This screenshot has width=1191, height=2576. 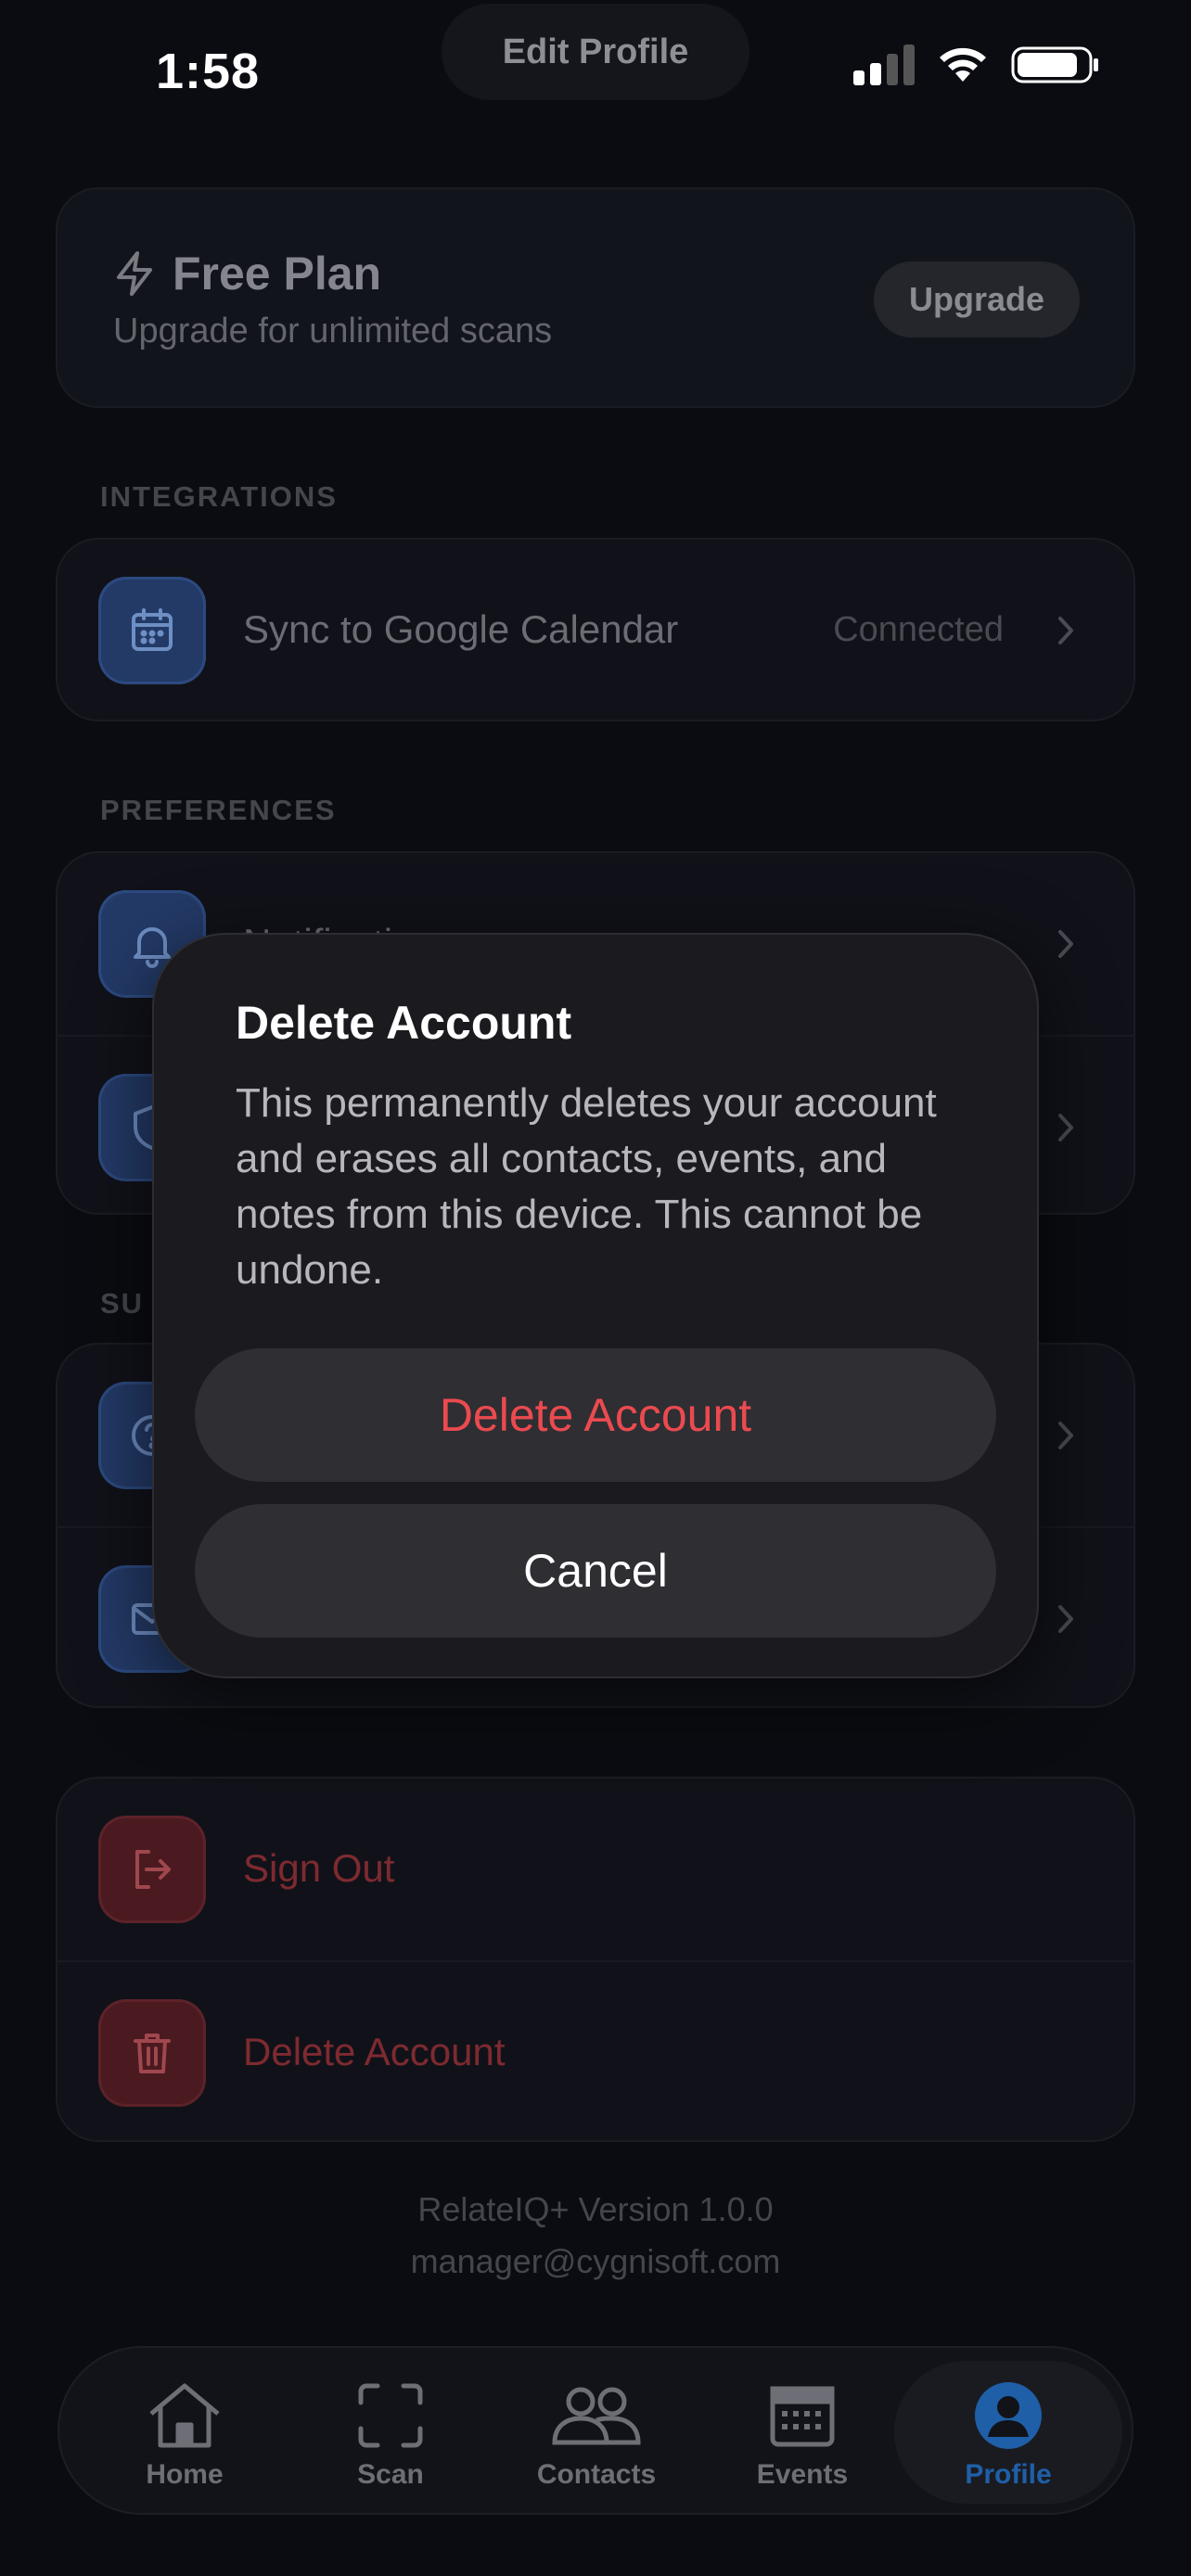 What do you see at coordinates (333, 331) in the screenshot?
I see `plan-subtitle: Upgrade for unlimited scans` at bounding box center [333, 331].